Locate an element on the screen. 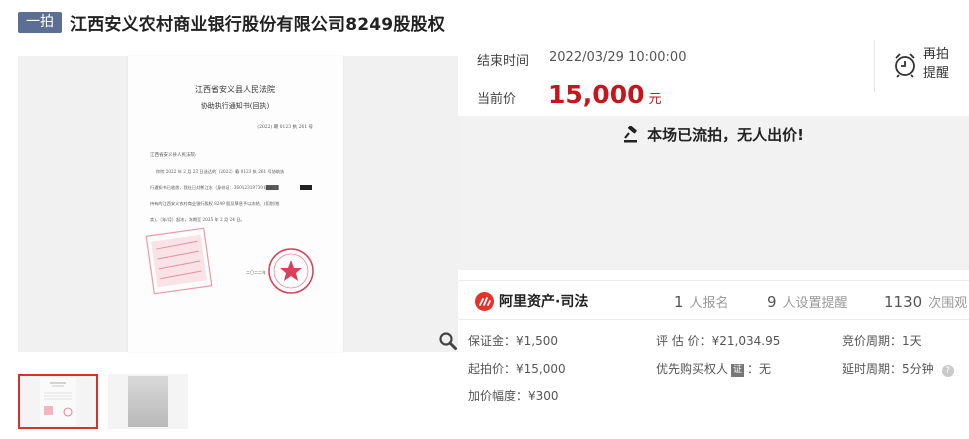  stats-bar: 阿里资产·司法 1 人报名 9 人设置提醒 1130 次围观 is located at coordinates (713, 300).